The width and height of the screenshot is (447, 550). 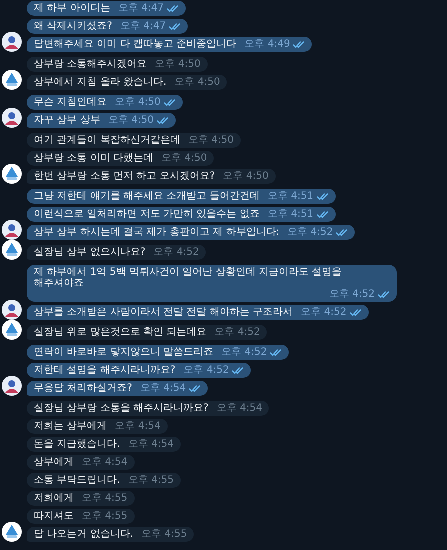 I want to click on message-text: 저희는 상부에게, so click(x=71, y=426).